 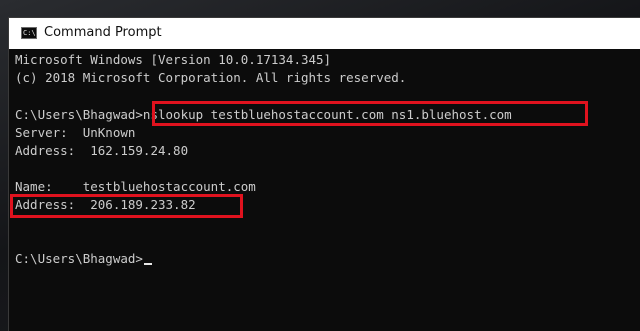 What do you see at coordinates (370, 113) in the screenshot?
I see `command-highlight-box` at bounding box center [370, 113].